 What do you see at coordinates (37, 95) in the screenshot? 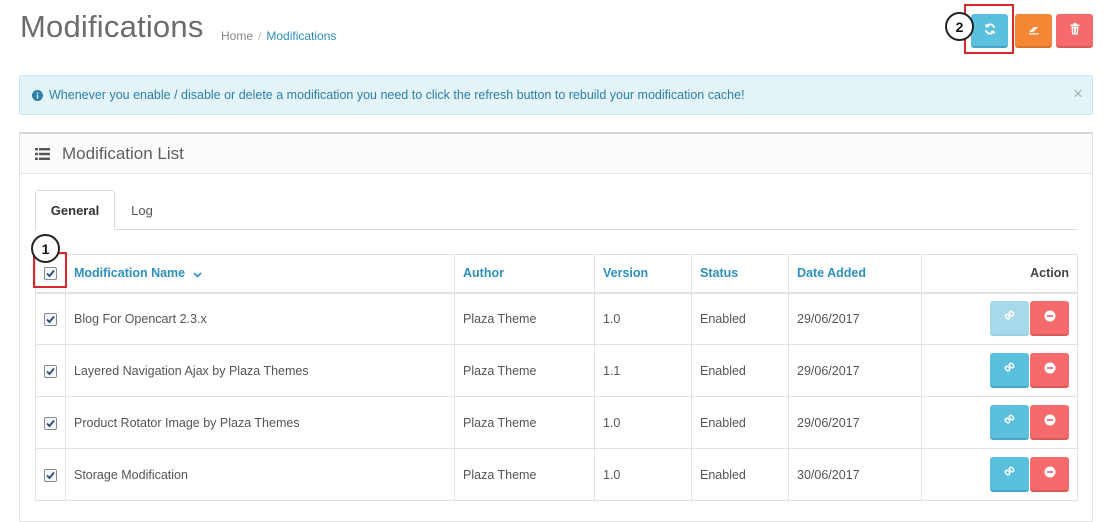
I see `info-circle-icon` at bounding box center [37, 95].